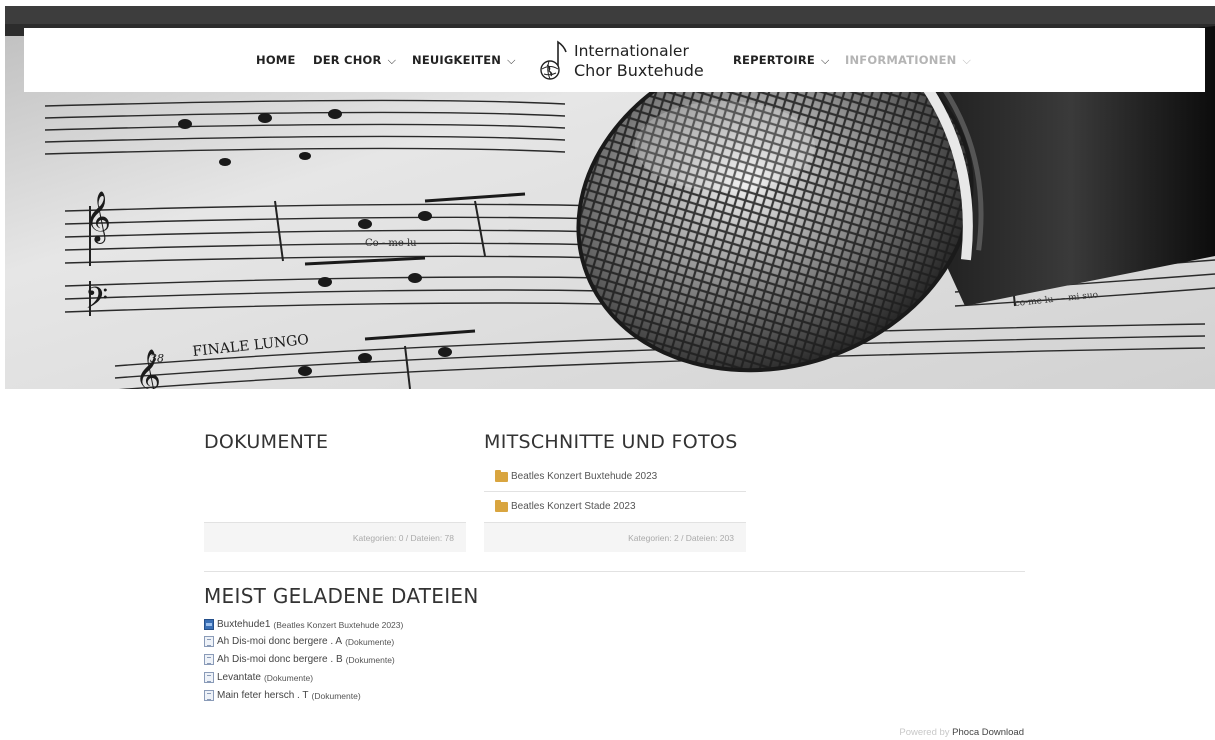 The width and height of the screenshot is (1215, 740). Describe the element at coordinates (639, 70) in the screenshot. I see `logo-line-2: Chor Buxtehude` at that location.